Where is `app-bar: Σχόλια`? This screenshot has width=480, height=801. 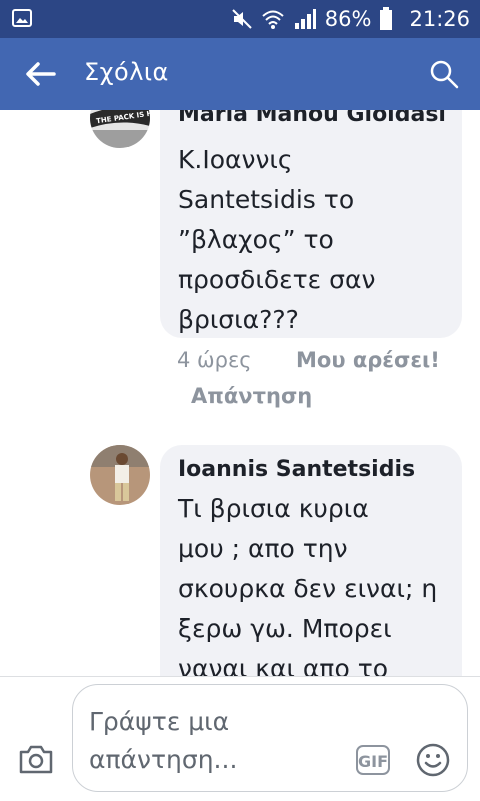 app-bar: Σχόλια is located at coordinates (240, 74).